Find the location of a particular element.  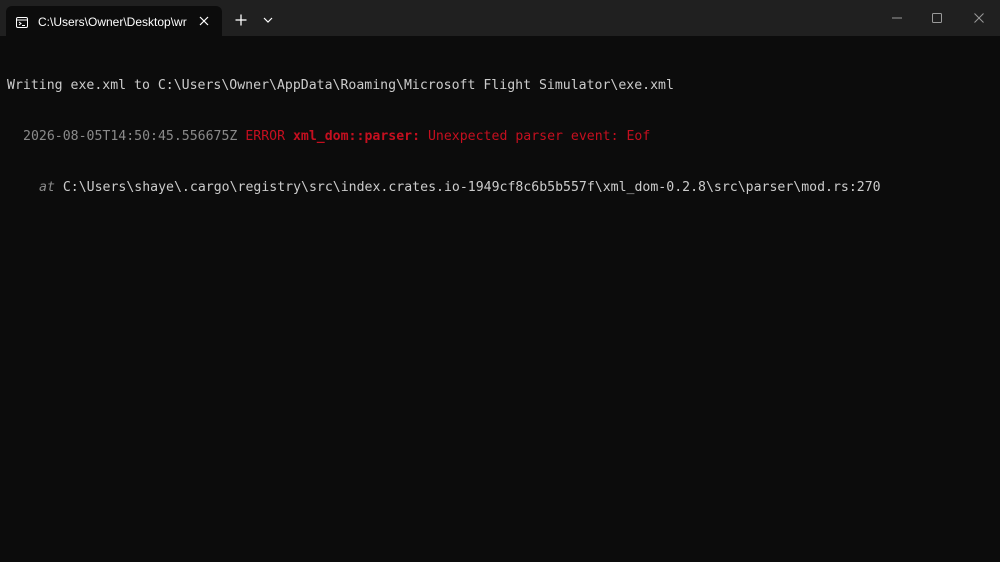

tab-active: C:\Users\Owner\Desktop\wr is located at coordinates (114, 21).